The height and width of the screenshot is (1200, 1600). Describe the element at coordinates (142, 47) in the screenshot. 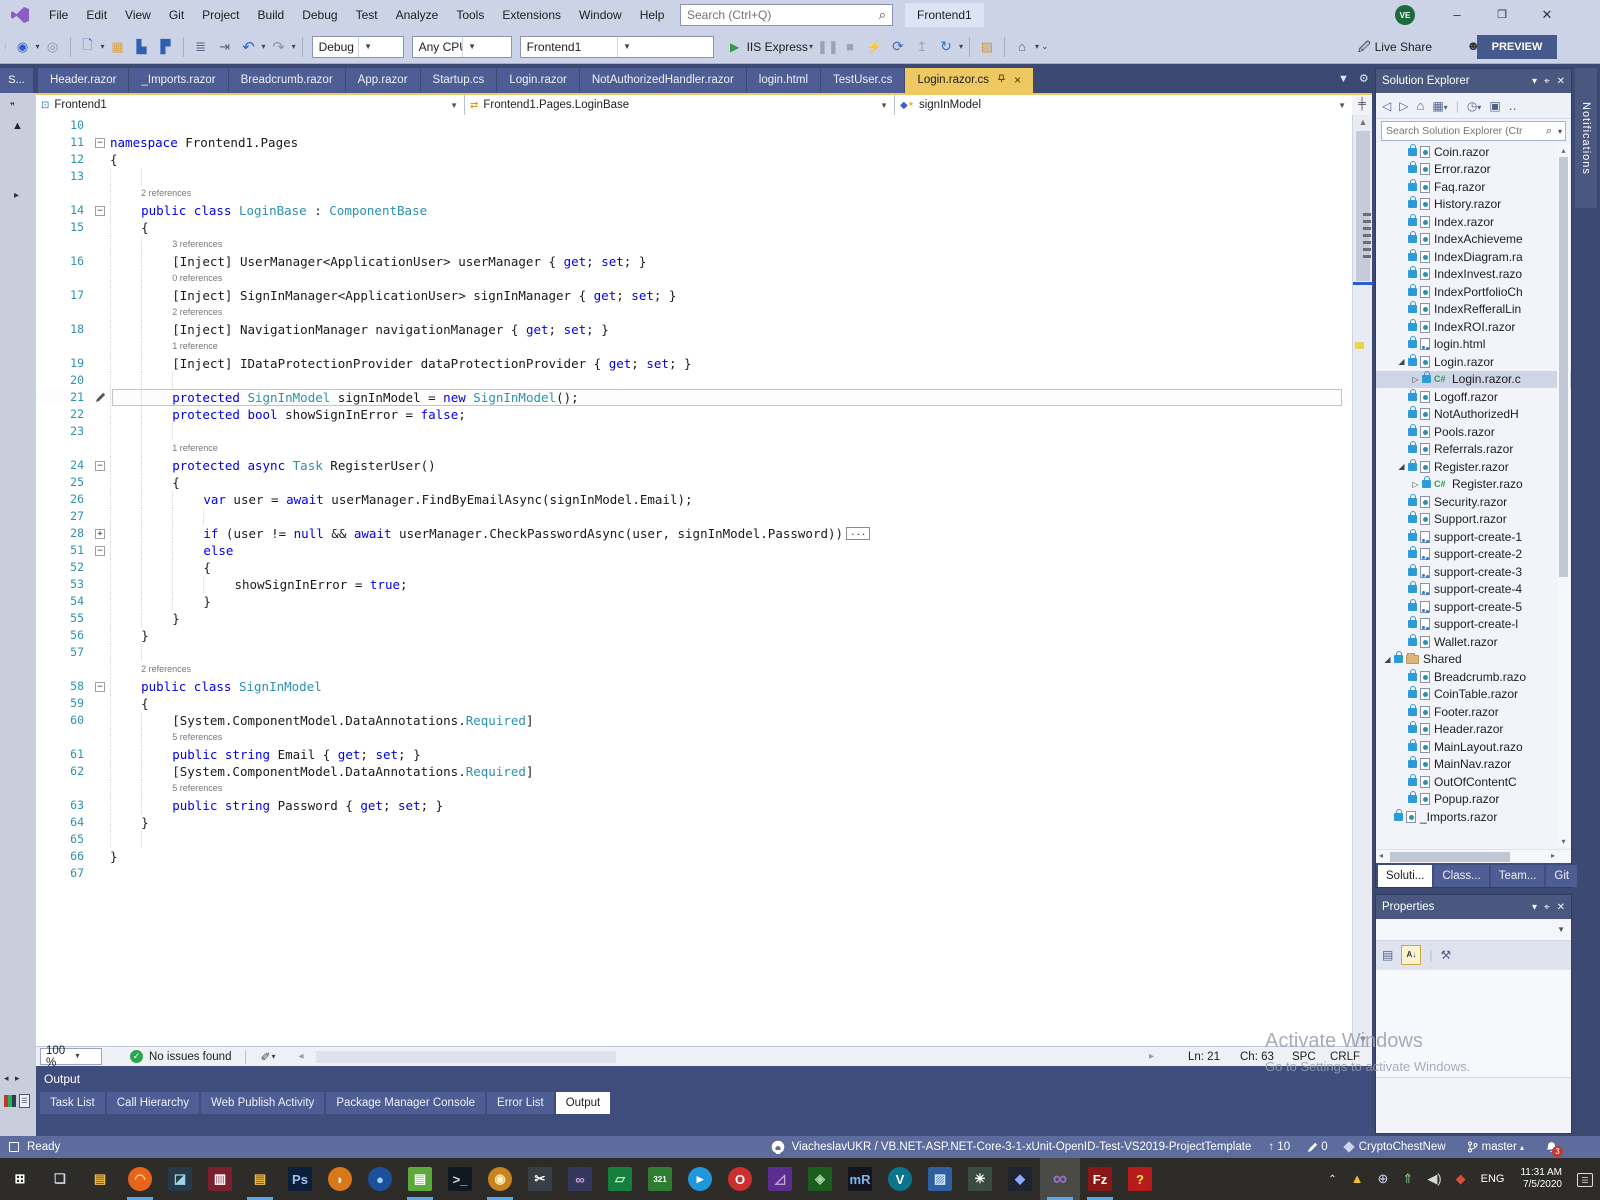

I see `save-icon: ▙` at that location.